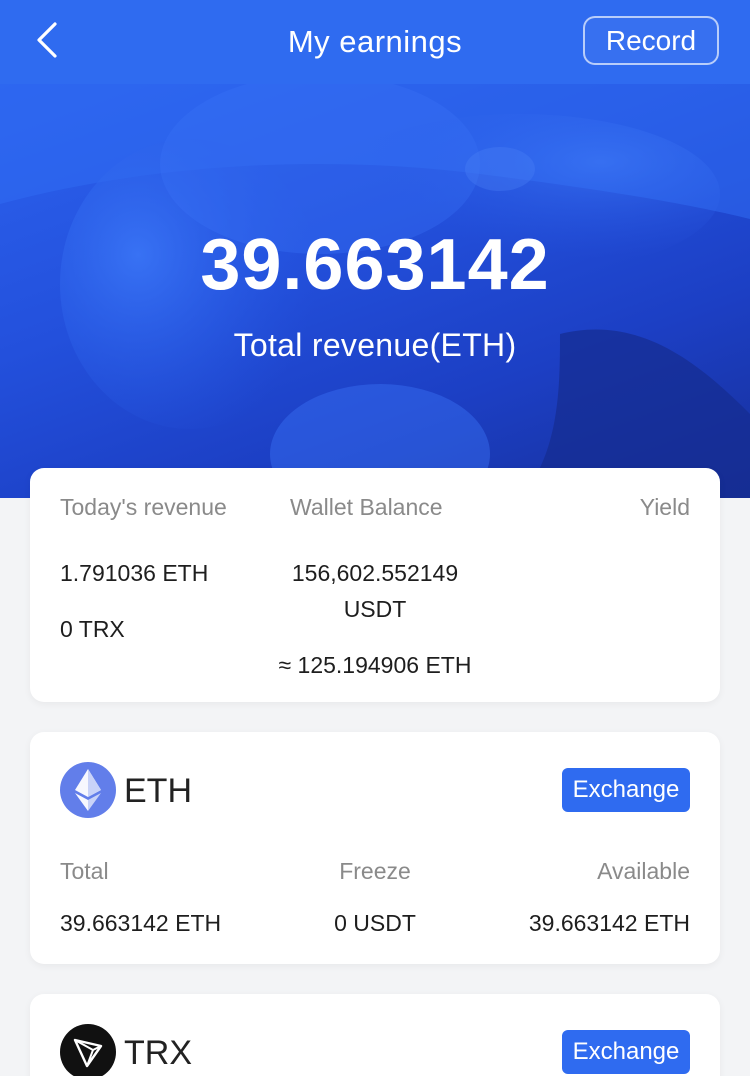 This screenshot has width=750, height=1076. I want to click on wallet-balance-usdt: 156,602.552149, so click(375, 573).